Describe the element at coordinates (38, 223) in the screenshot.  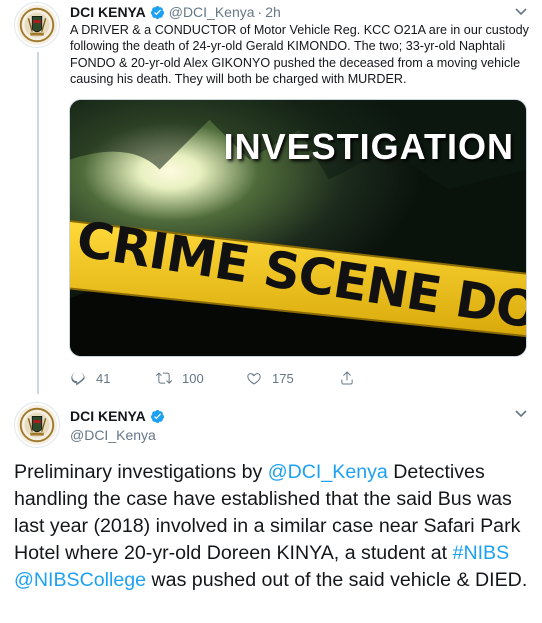
I see `thread-connector-line` at that location.